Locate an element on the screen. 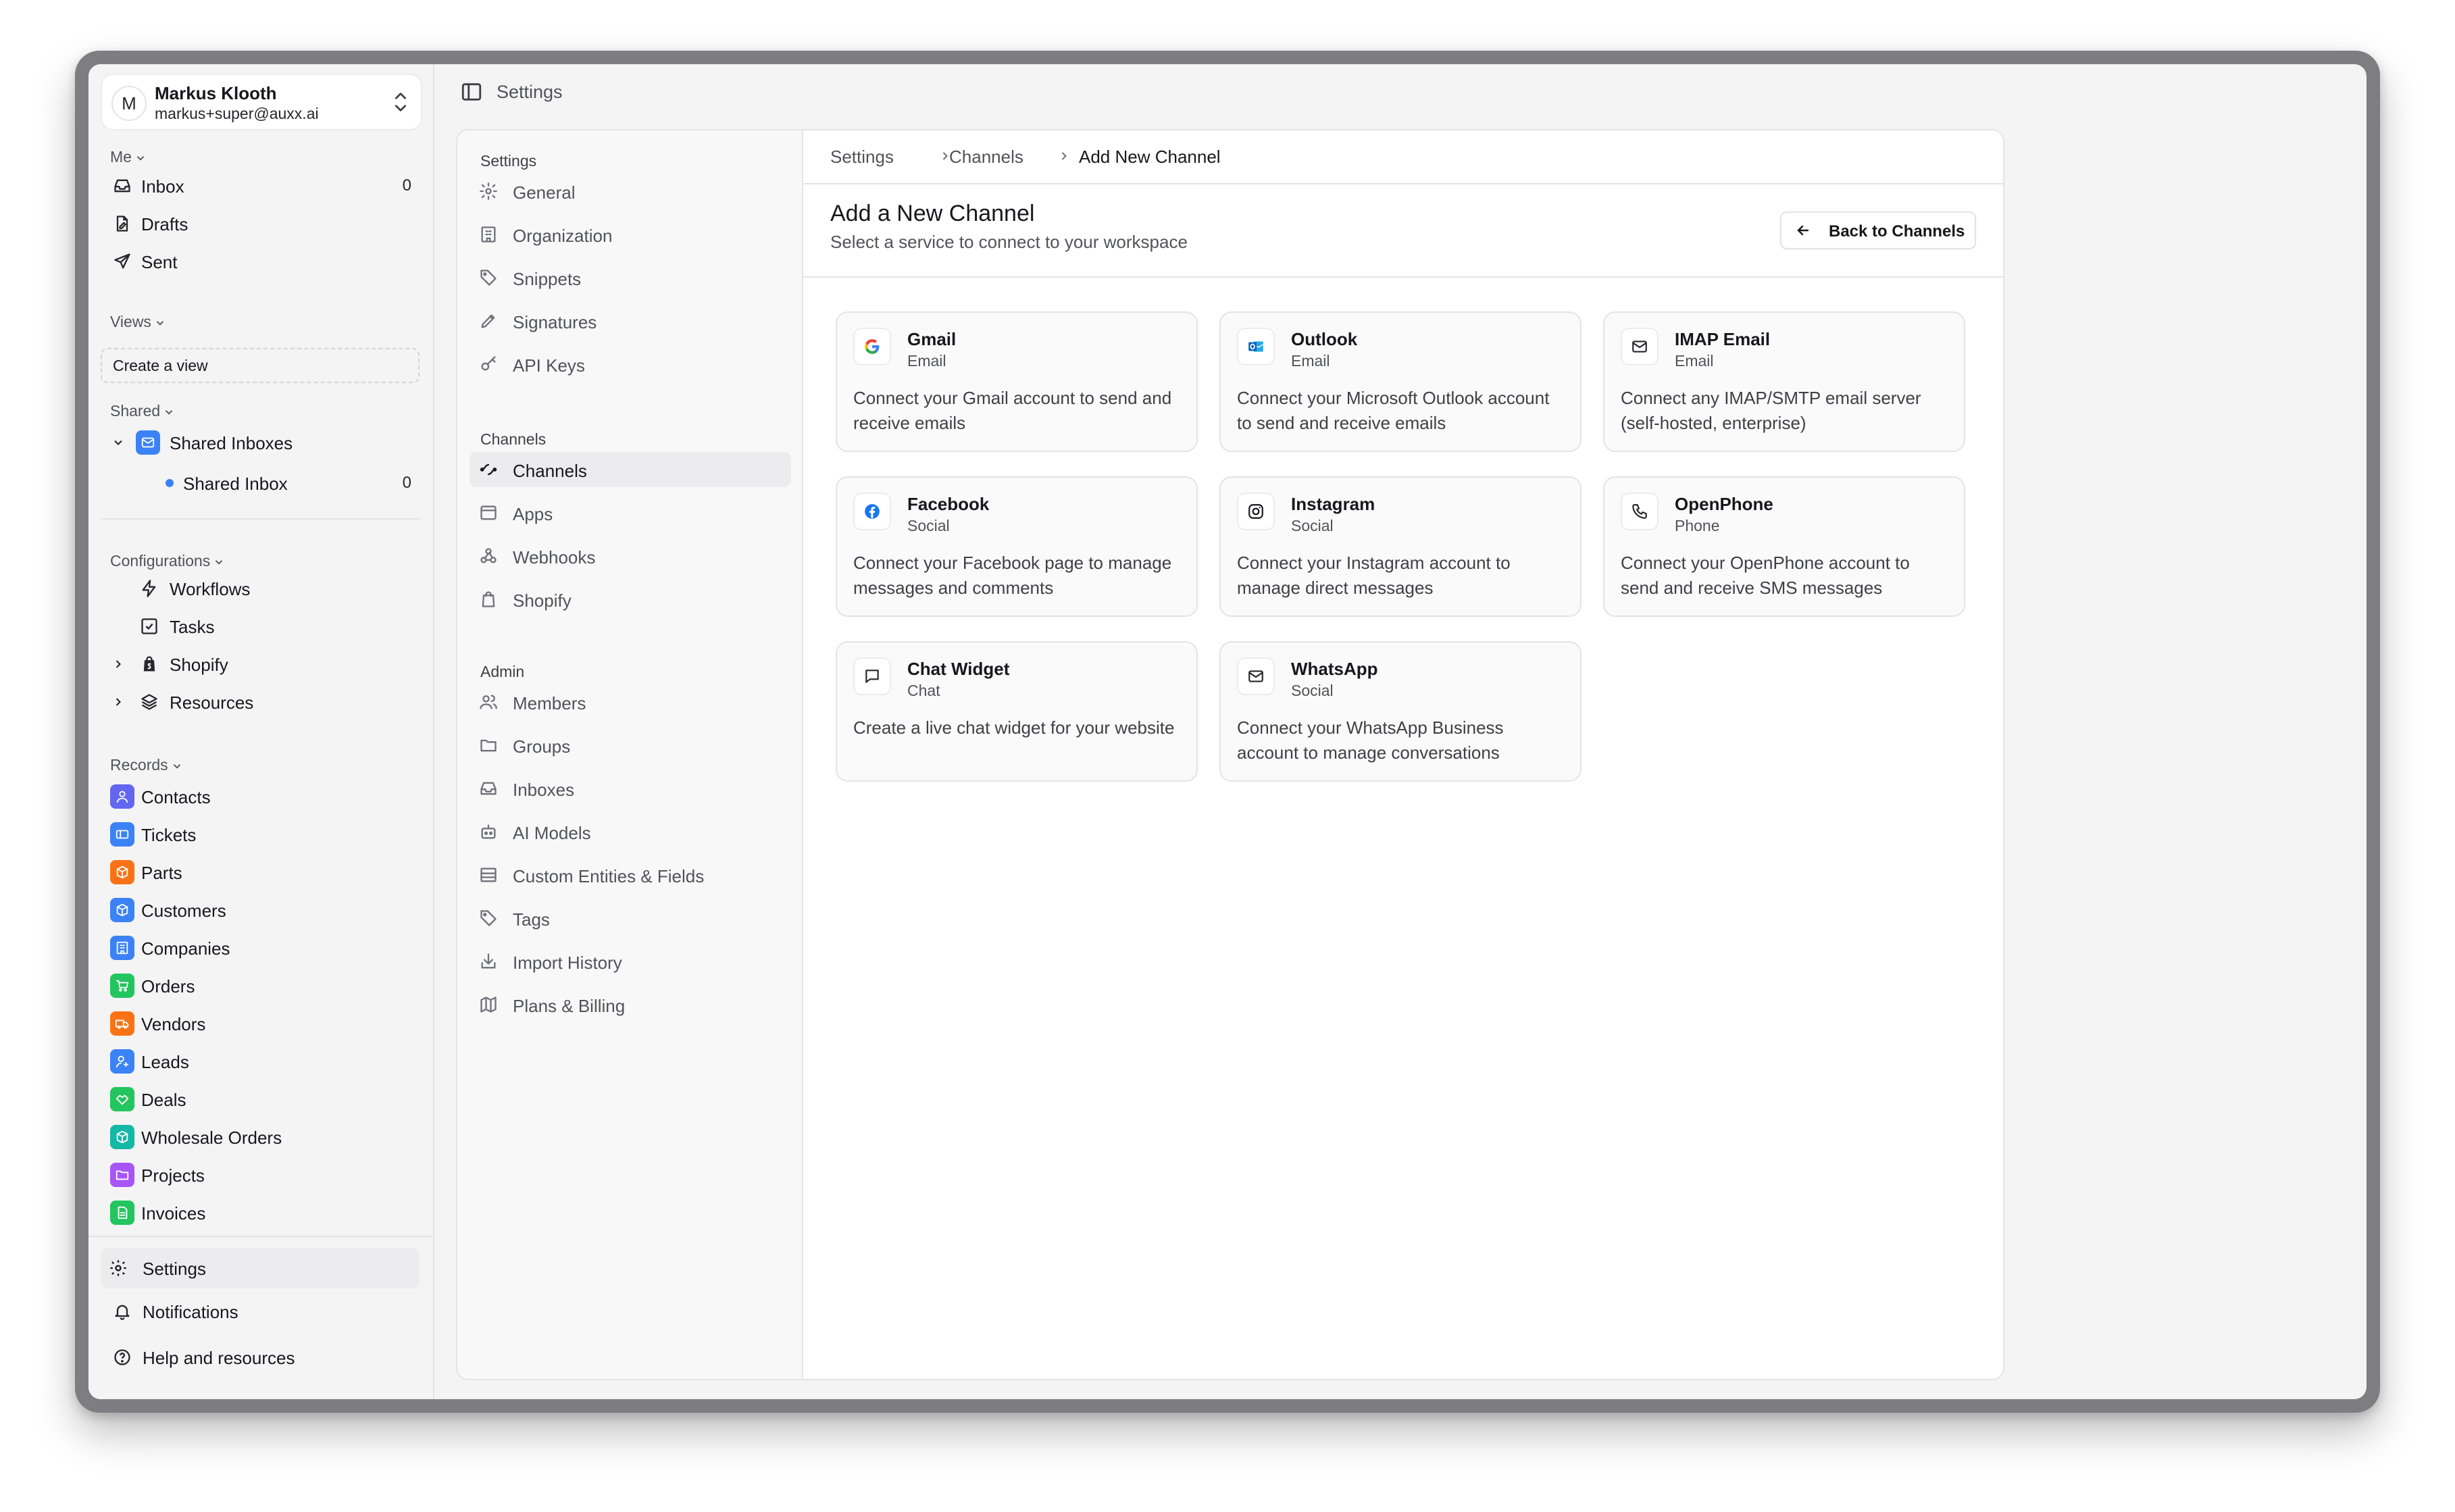 The height and width of the screenshot is (1512, 2455). sidebar-item-shared-inbox: Shared Inbox 0 is located at coordinates (262, 482).